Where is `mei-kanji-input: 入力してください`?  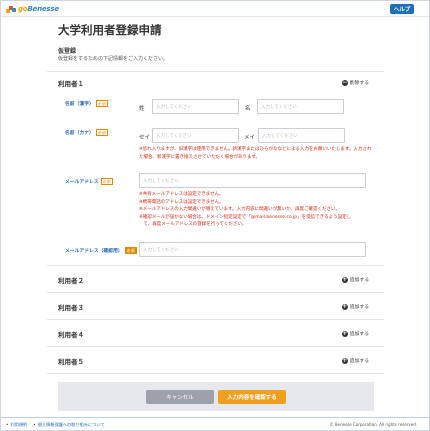 mei-kanji-input: 入力してください is located at coordinates (300, 106).